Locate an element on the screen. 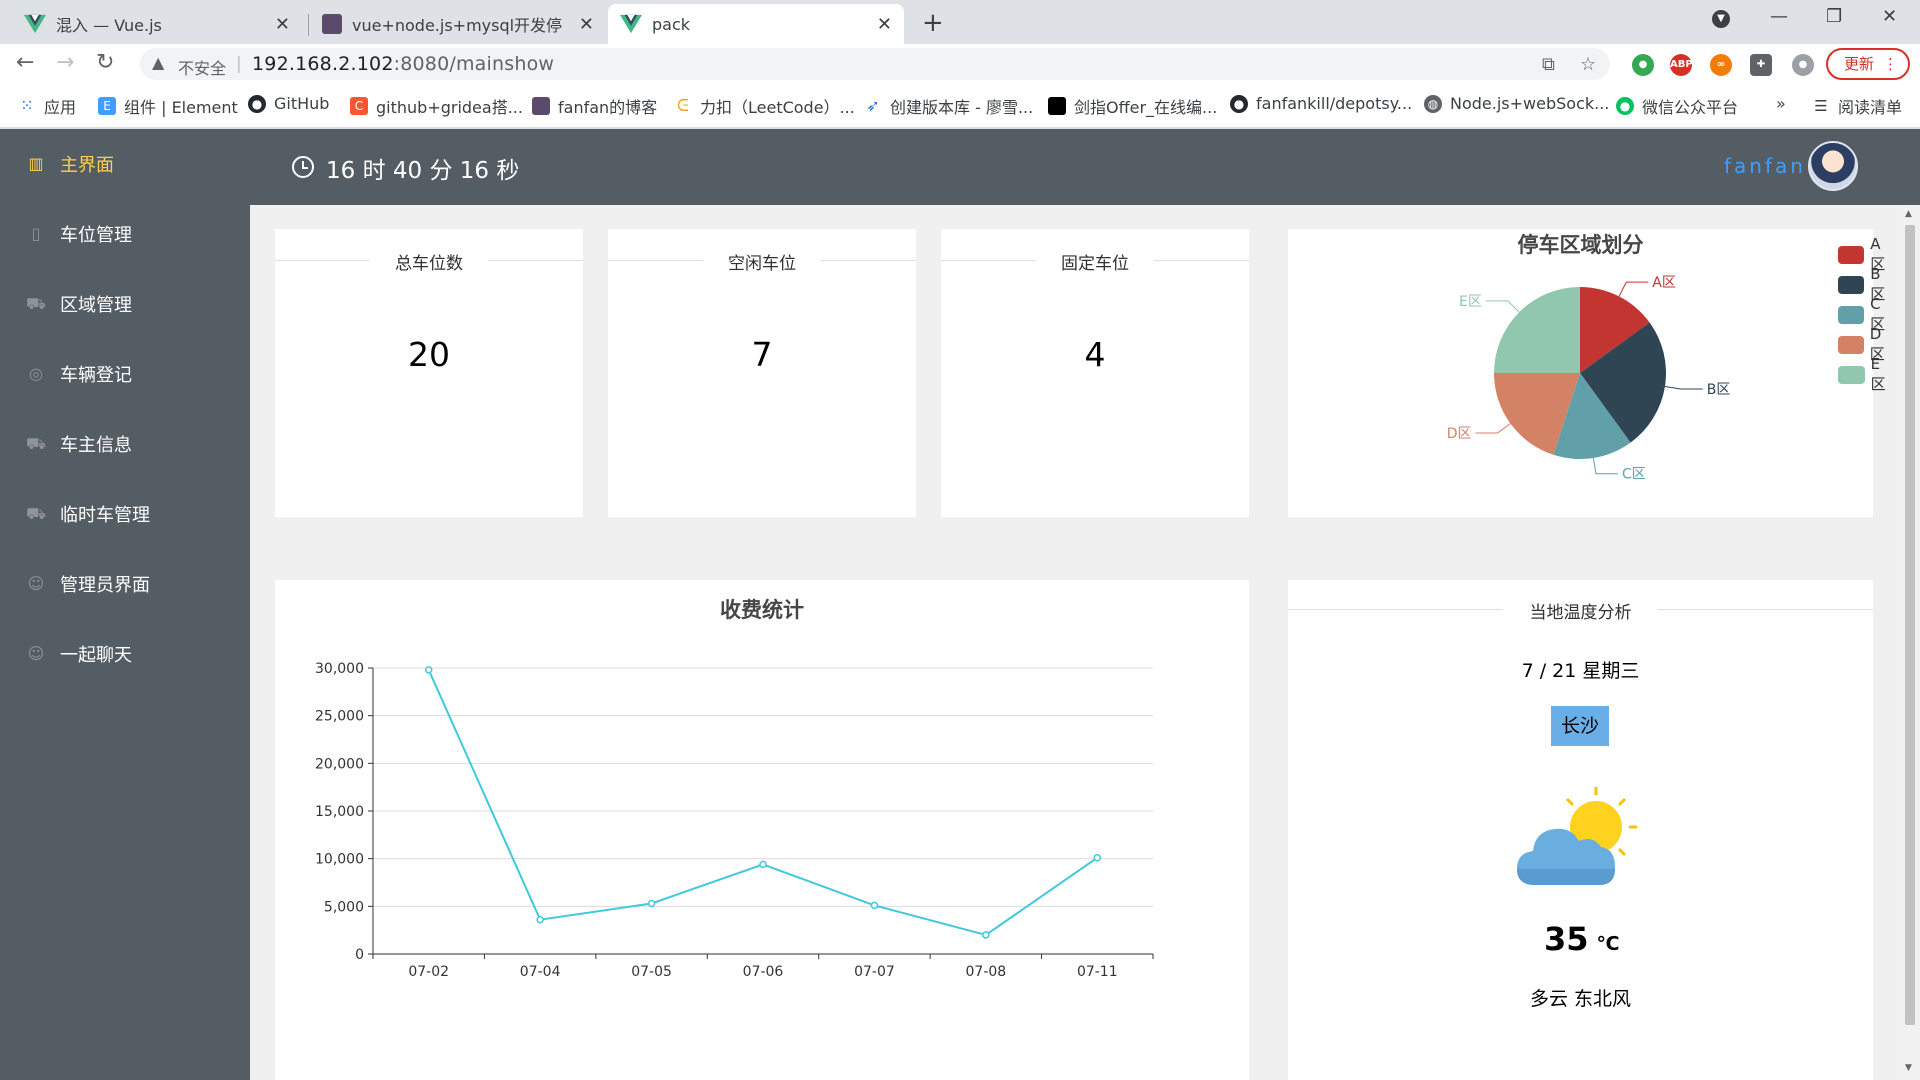 This screenshot has height=1080, width=1920. weather-description: 多云 东北风 is located at coordinates (1580, 999).